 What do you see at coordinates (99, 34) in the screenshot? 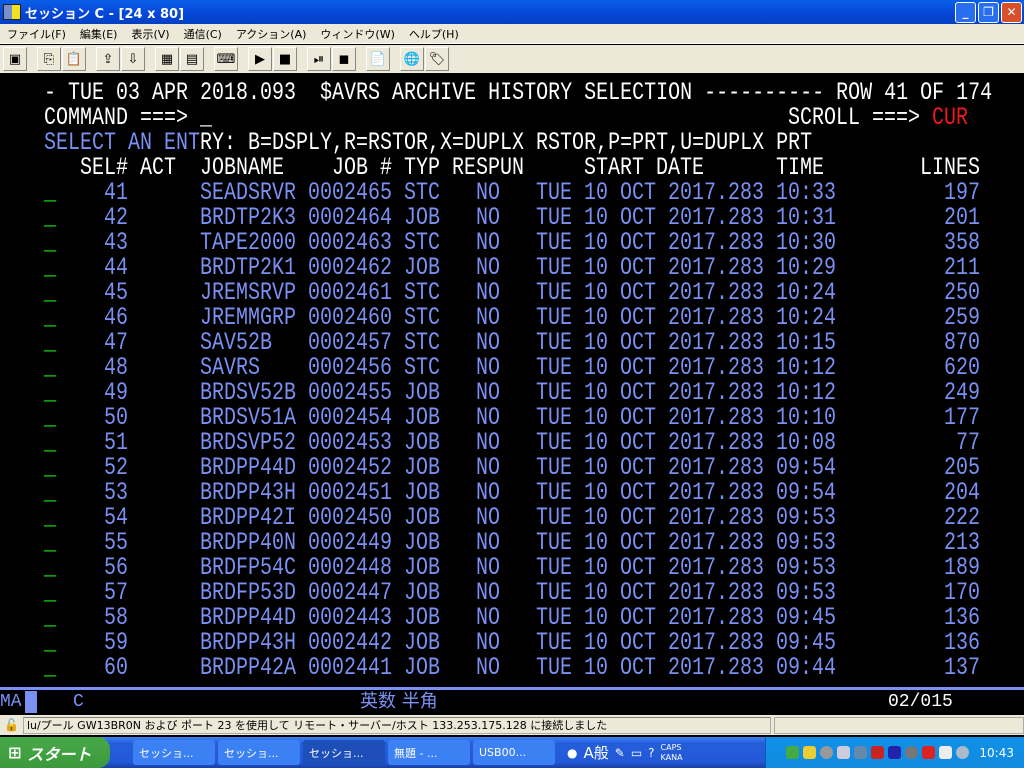
I see `menu-item: 編集(E)` at bounding box center [99, 34].